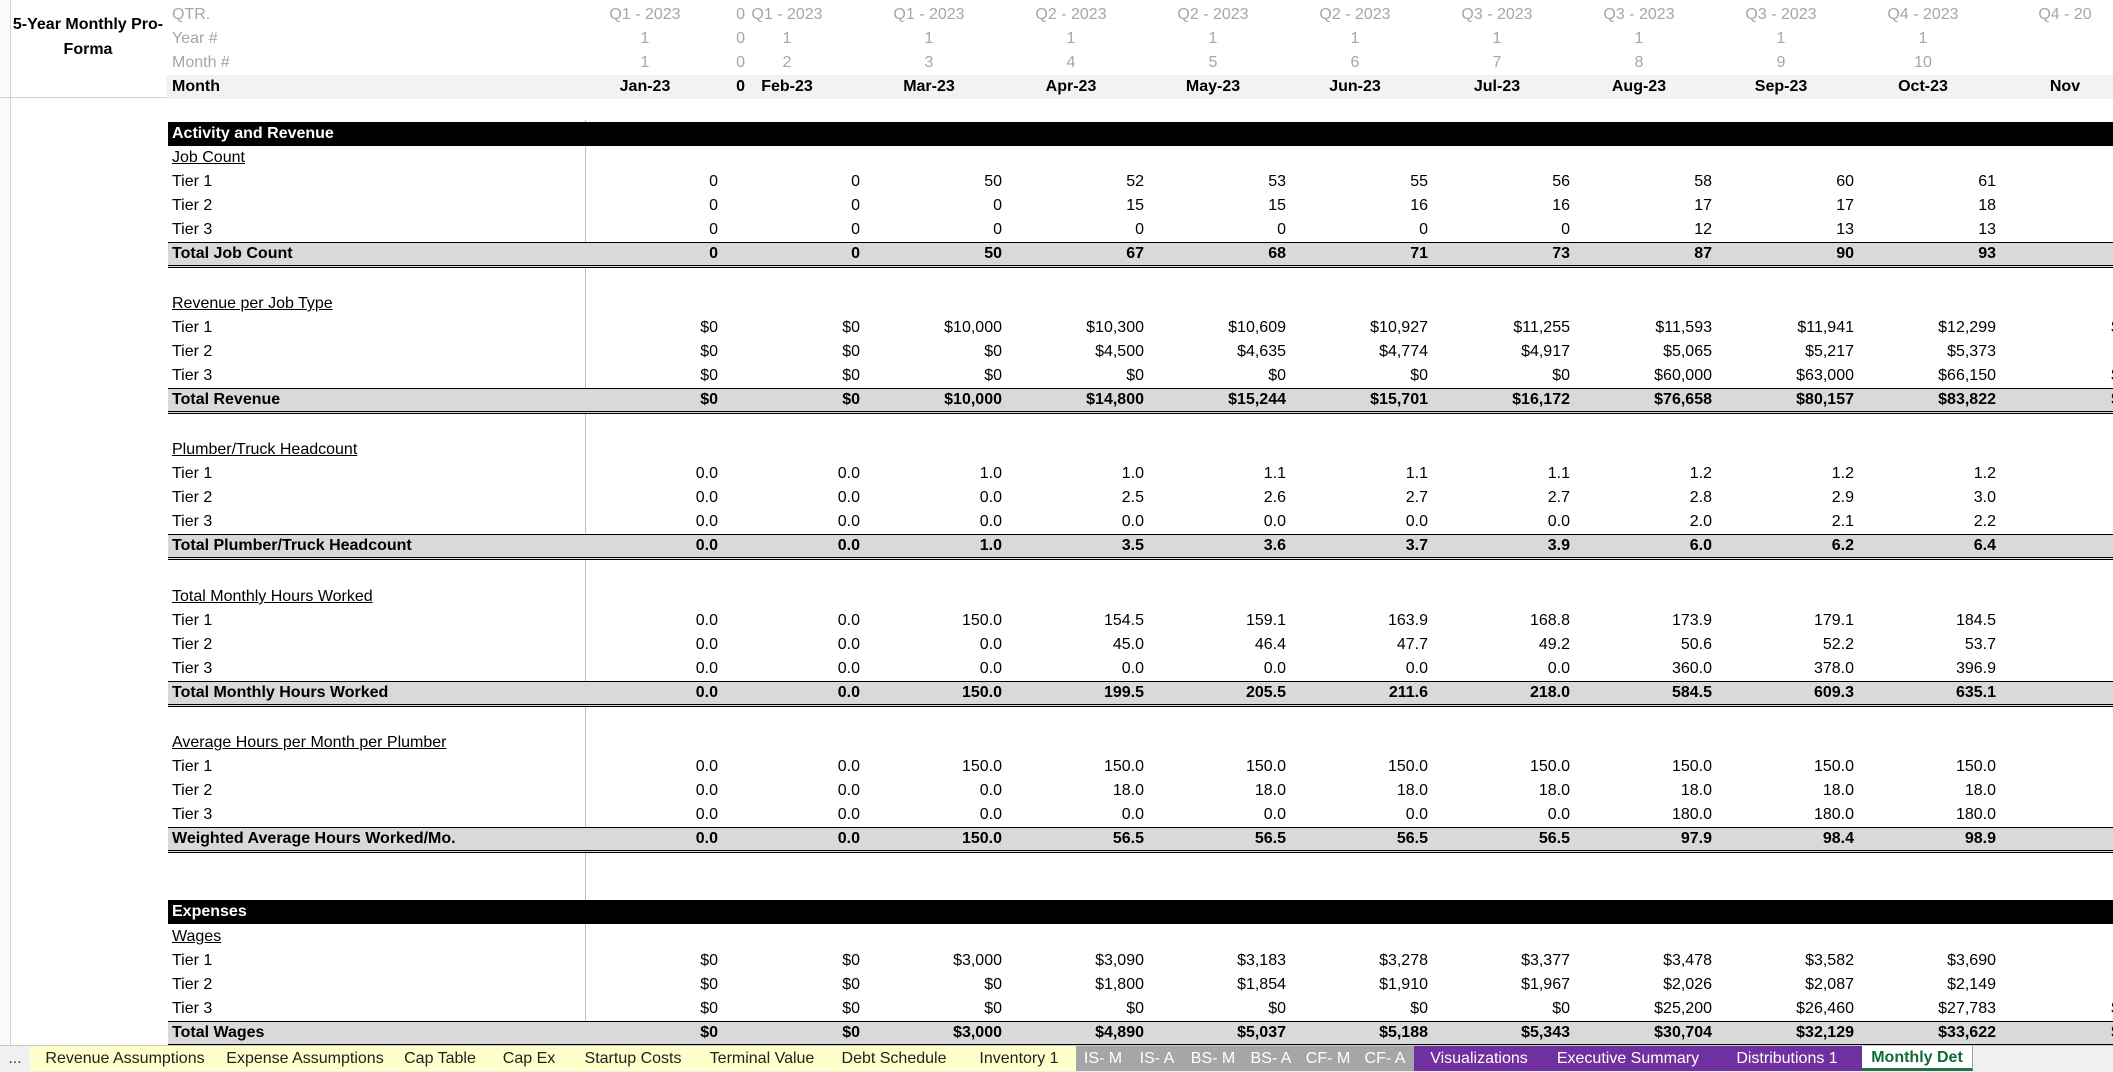  I want to click on value-cell: $16,172, so click(1501, 400).